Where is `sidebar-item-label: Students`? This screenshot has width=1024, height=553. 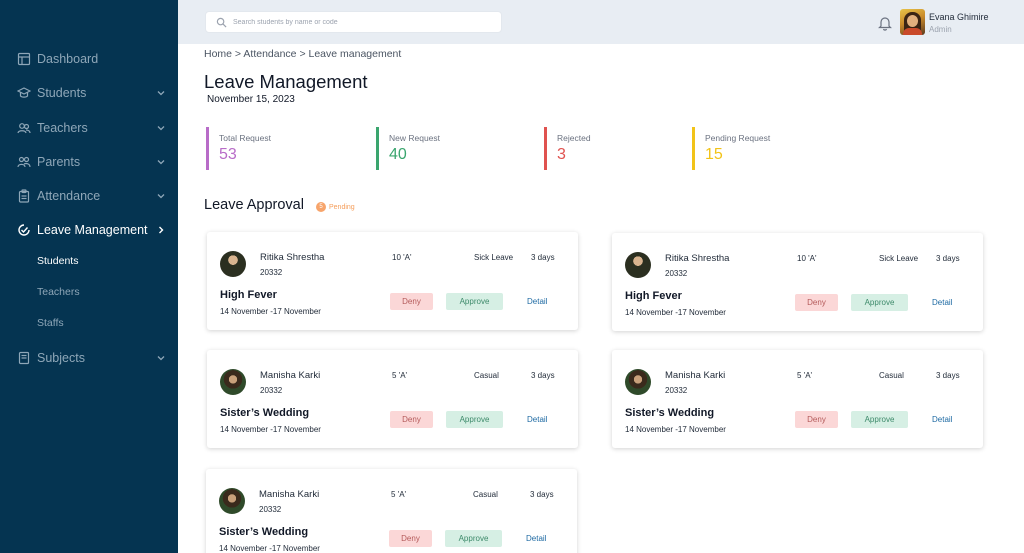 sidebar-item-label: Students is located at coordinates (62, 93).